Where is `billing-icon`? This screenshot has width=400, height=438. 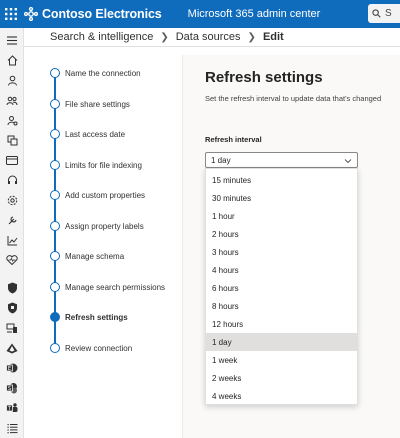 billing-icon is located at coordinates (12, 160).